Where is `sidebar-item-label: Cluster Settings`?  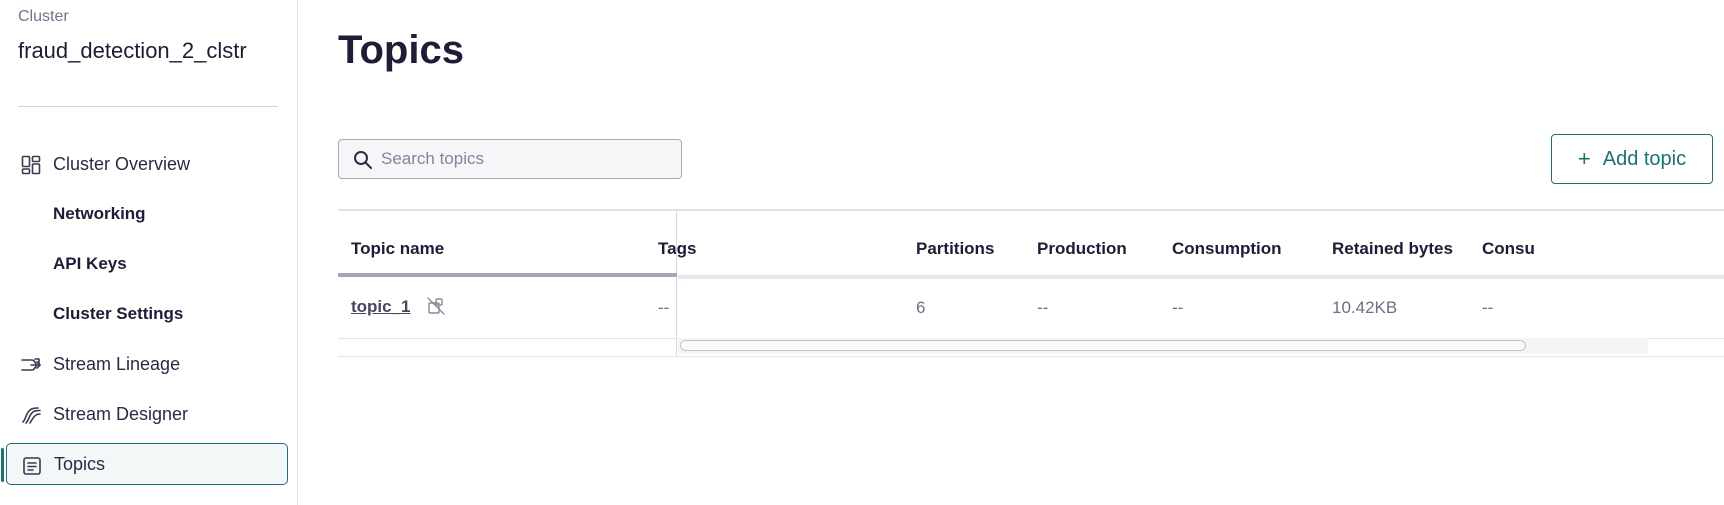 sidebar-item-label: Cluster Settings is located at coordinates (118, 313).